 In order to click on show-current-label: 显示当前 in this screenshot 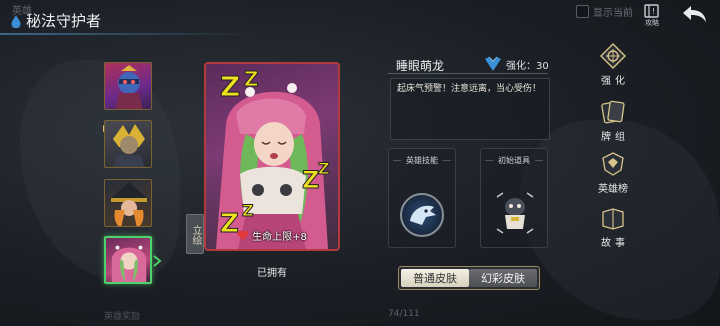, I will do `click(613, 13)`.